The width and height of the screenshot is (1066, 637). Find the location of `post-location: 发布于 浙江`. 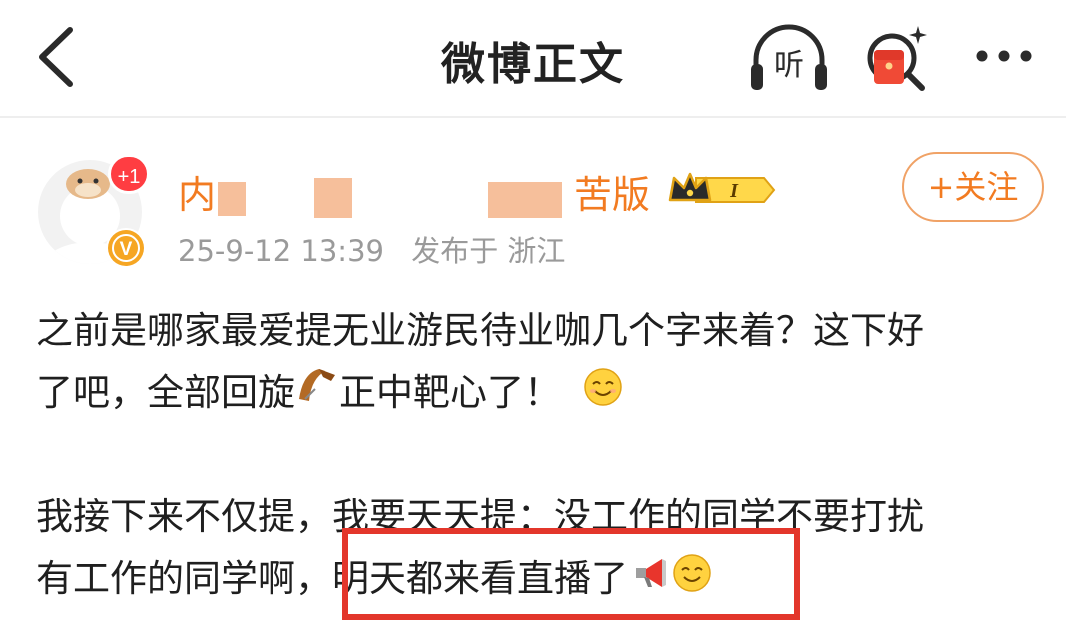

post-location: 发布于 浙江 is located at coordinates (488, 251).